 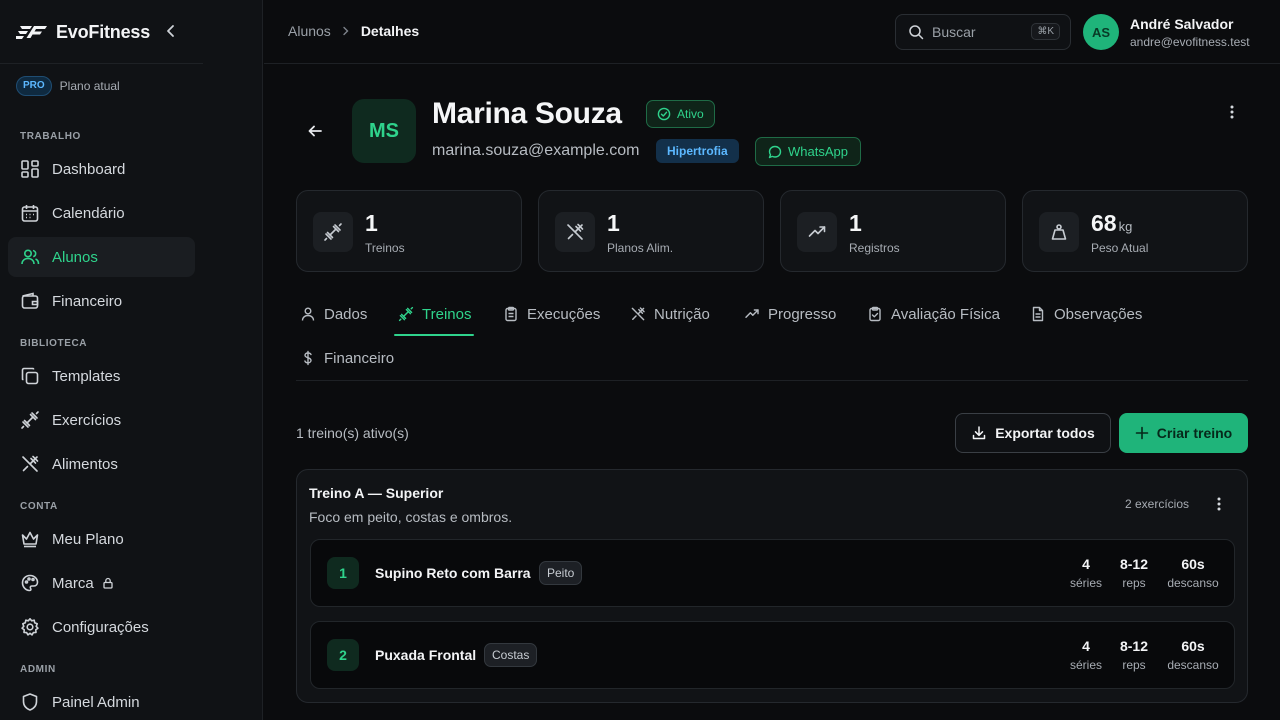 What do you see at coordinates (38, 669) in the screenshot?
I see `section-title-admin: ADMIN` at bounding box center [38, 669].